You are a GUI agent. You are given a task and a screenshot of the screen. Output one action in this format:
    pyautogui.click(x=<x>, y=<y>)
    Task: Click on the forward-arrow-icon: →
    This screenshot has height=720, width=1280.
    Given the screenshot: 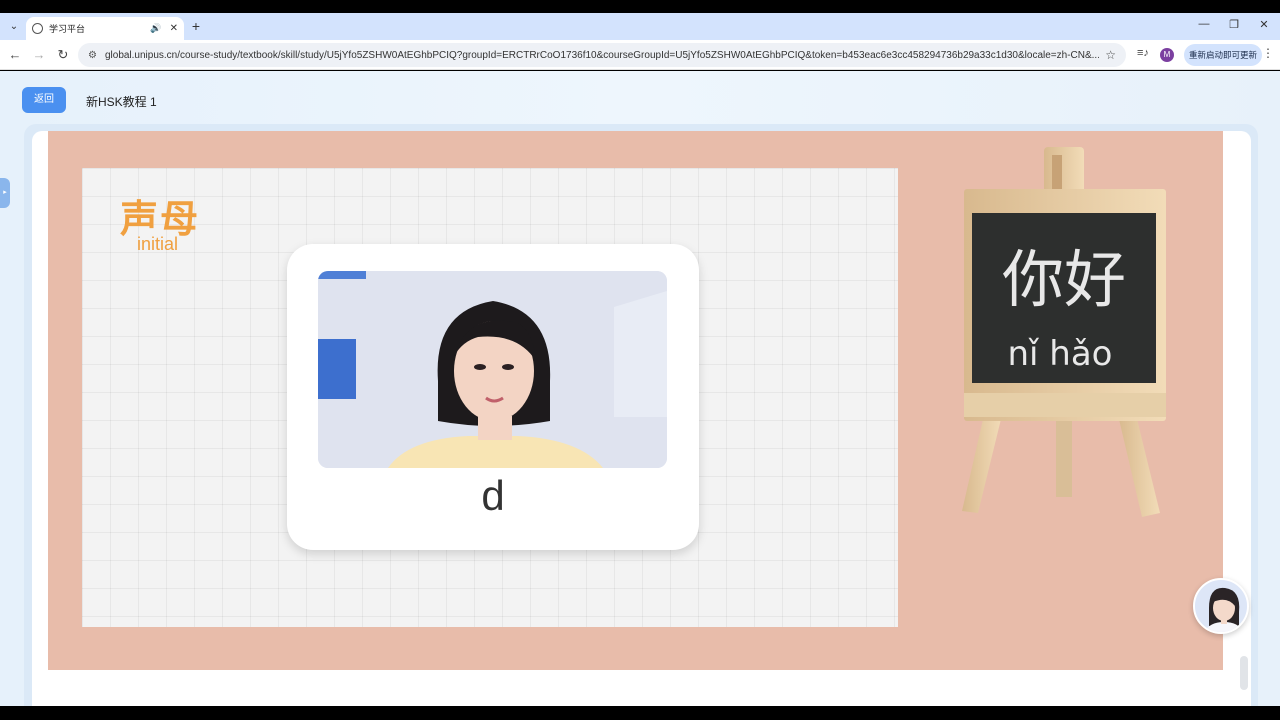 What is the action you would take?
    pyautogui.click(x=39, y=55)
    